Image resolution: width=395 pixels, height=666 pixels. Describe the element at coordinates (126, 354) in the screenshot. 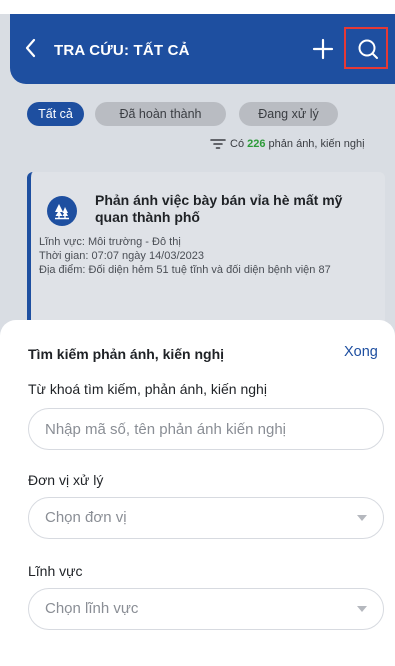

I see `sheet-title: Tìm kiếm phản ánh, kiến nghị` at that location.